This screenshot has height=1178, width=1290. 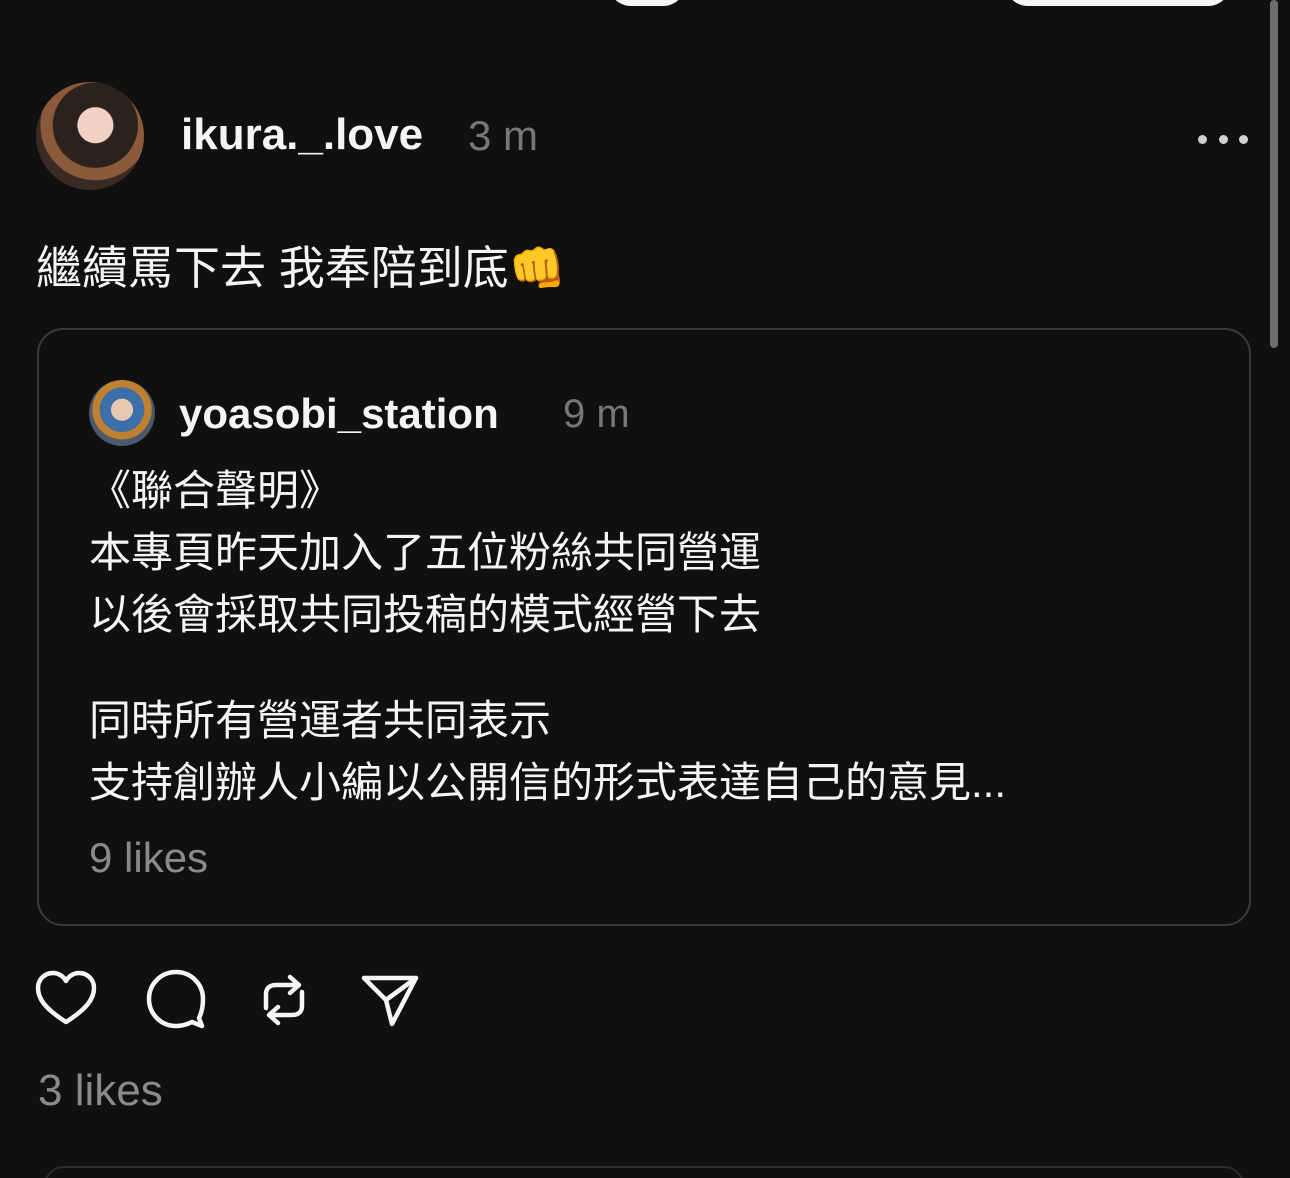 I want to click on comment-icon, so click(x=176, y=999).